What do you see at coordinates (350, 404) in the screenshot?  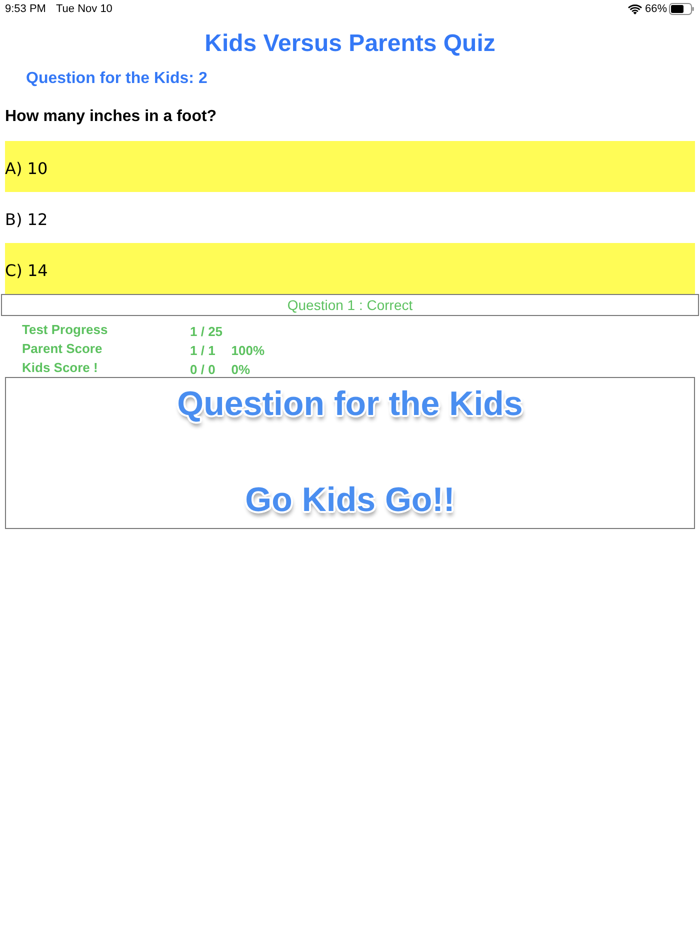 I see `banner-text: Question for the Kids` at bounding box center [350, 404].